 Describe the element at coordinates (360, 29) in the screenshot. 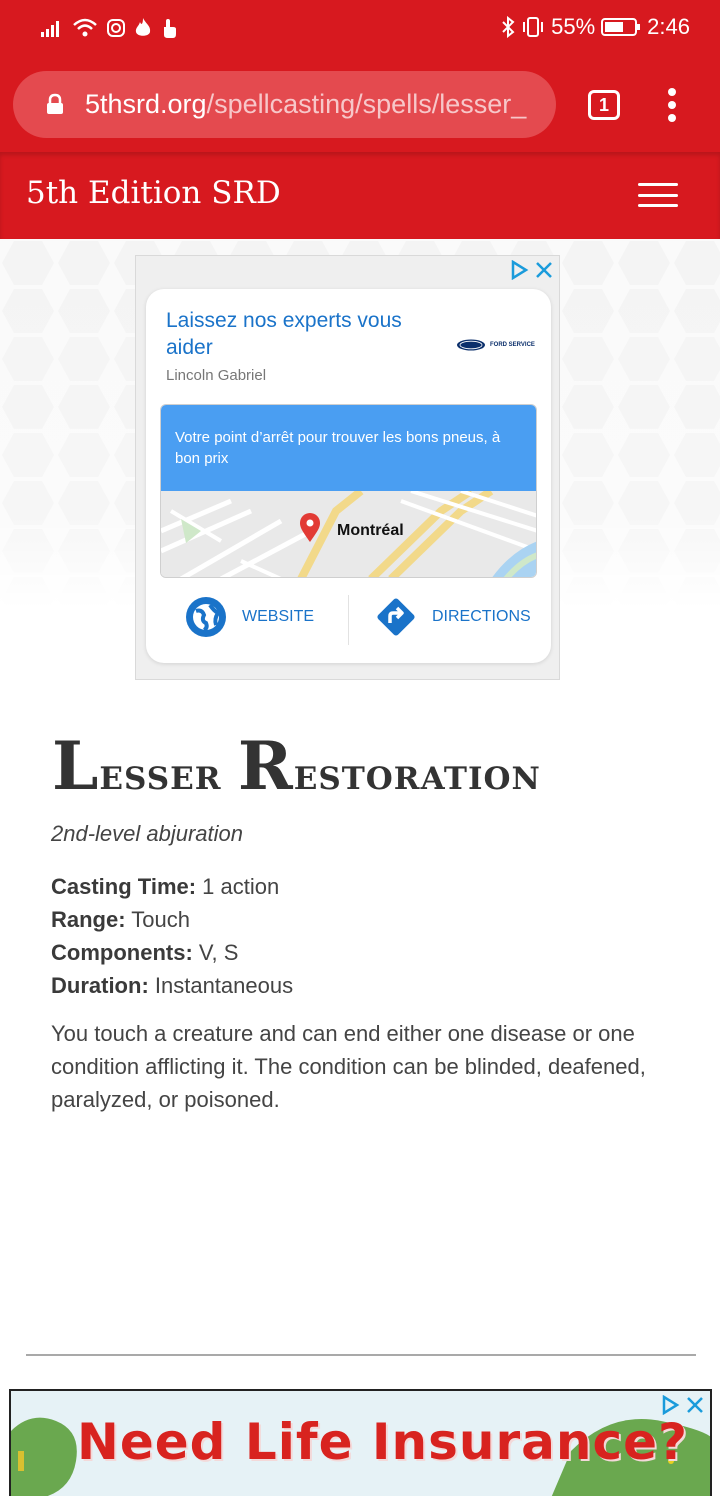

I see `status-bar: 55% 2:46` at that location.